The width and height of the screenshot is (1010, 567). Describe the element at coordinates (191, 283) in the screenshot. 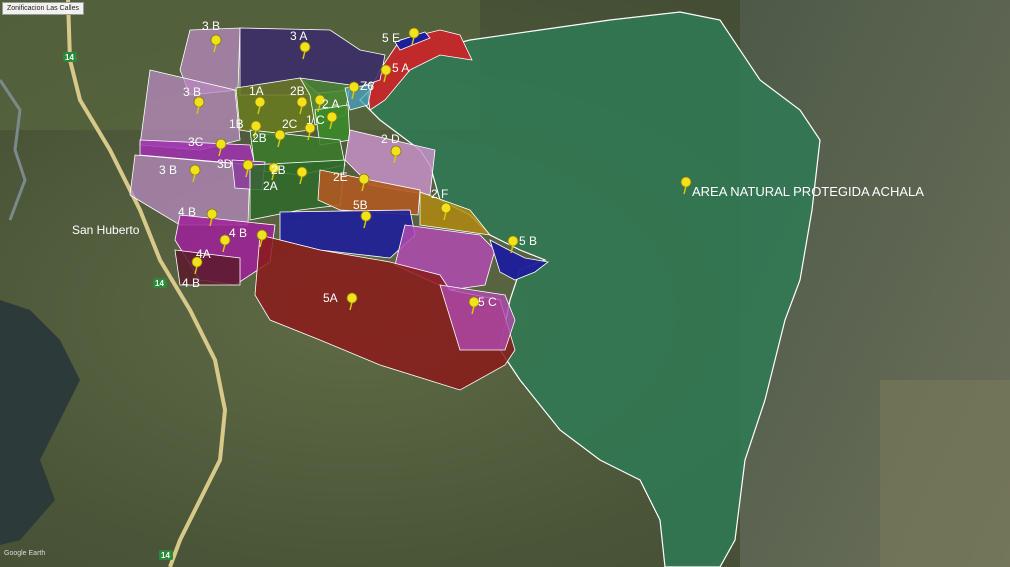

I see `label-4b-c: 4 B` at that location.